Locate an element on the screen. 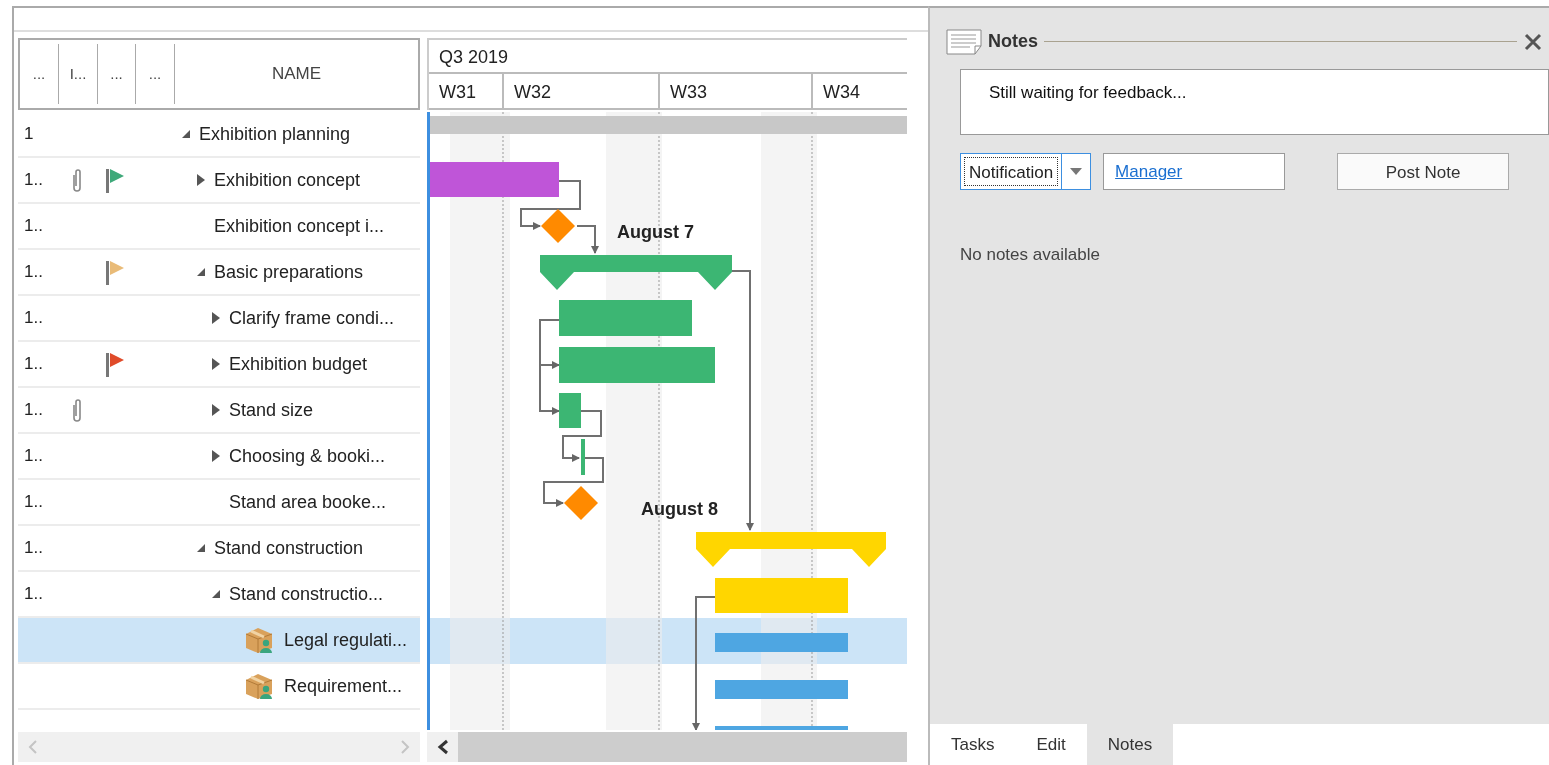 The image size is (1549, 765). week-header: W33 is located at coordinates (736, 91).